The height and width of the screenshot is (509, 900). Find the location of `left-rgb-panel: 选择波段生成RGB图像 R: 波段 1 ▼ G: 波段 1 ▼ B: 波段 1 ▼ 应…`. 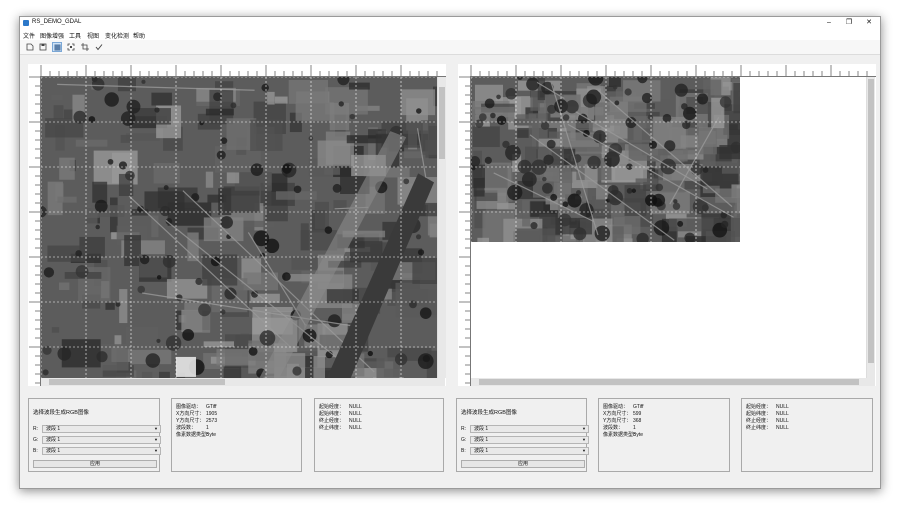

left-rgb-panel: 选择波段生成RGB图像 R: 波段 1 ▼ G: 波段 1 ▼ B: 波段 1 ▼ 应… is located at coordinates (94, 435).